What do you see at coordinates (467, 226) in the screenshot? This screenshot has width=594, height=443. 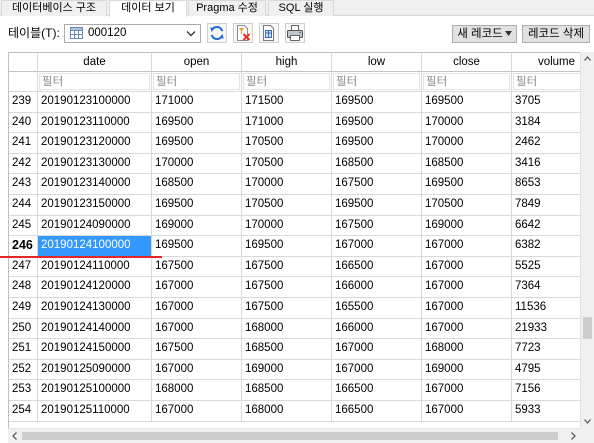 I see `cell-close: 169000` at bounding box center [467, 226].